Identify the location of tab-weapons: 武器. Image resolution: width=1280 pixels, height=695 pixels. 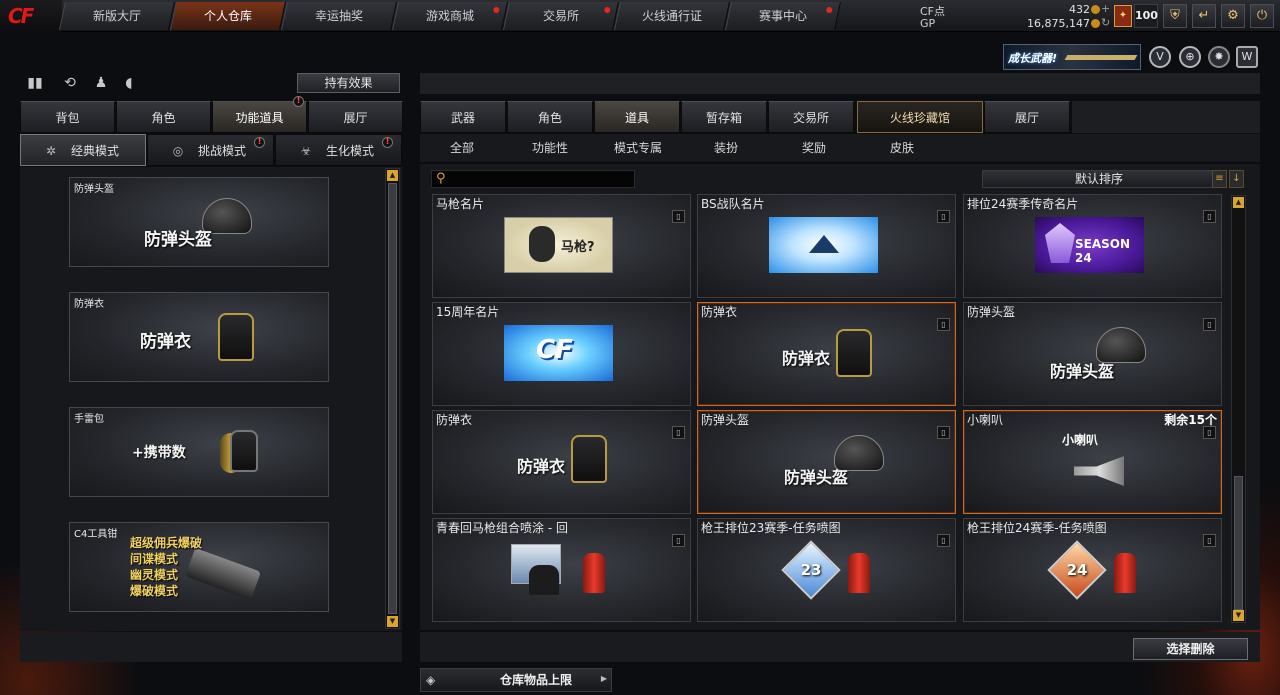
(463, 117).